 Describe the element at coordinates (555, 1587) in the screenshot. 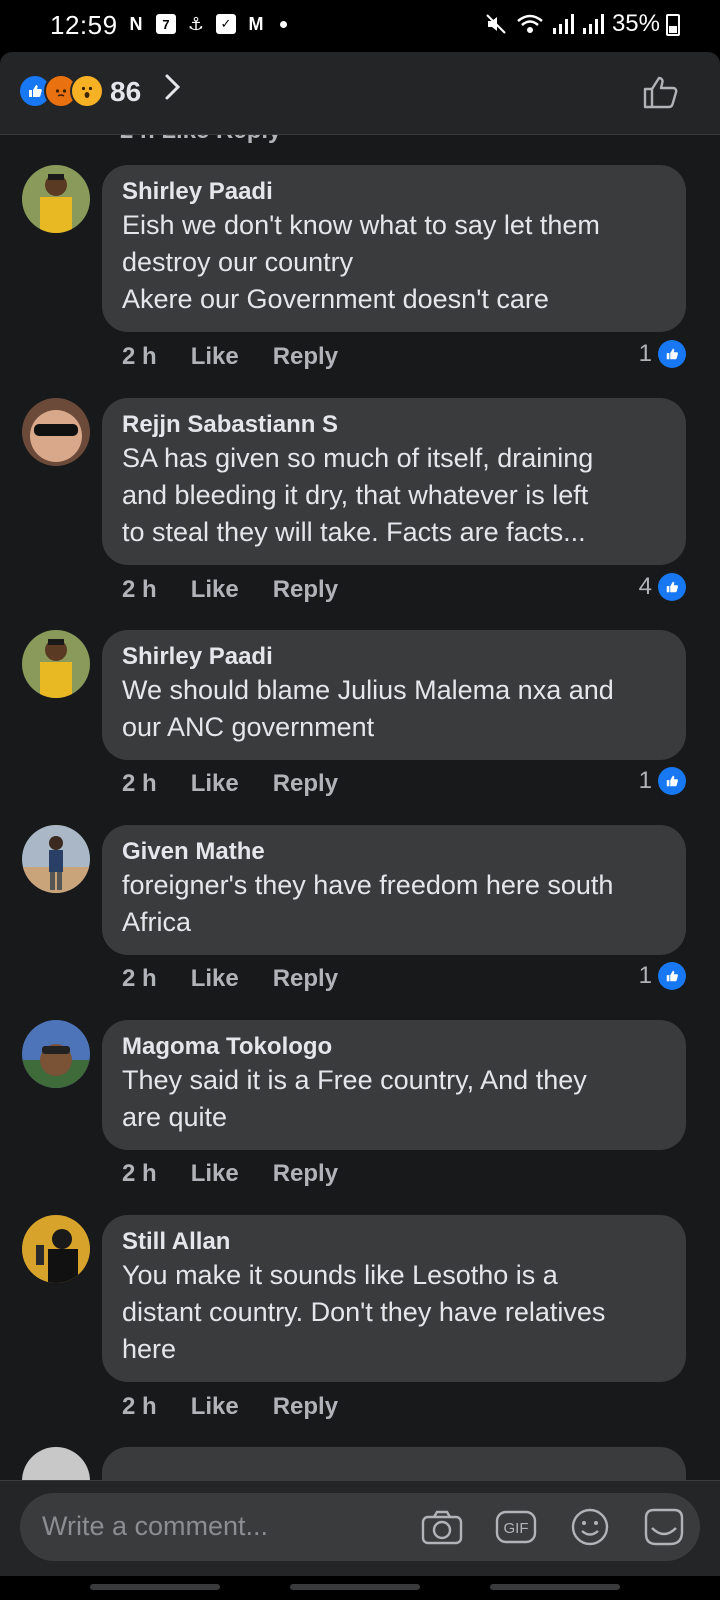

I see `nav-back` at that location.